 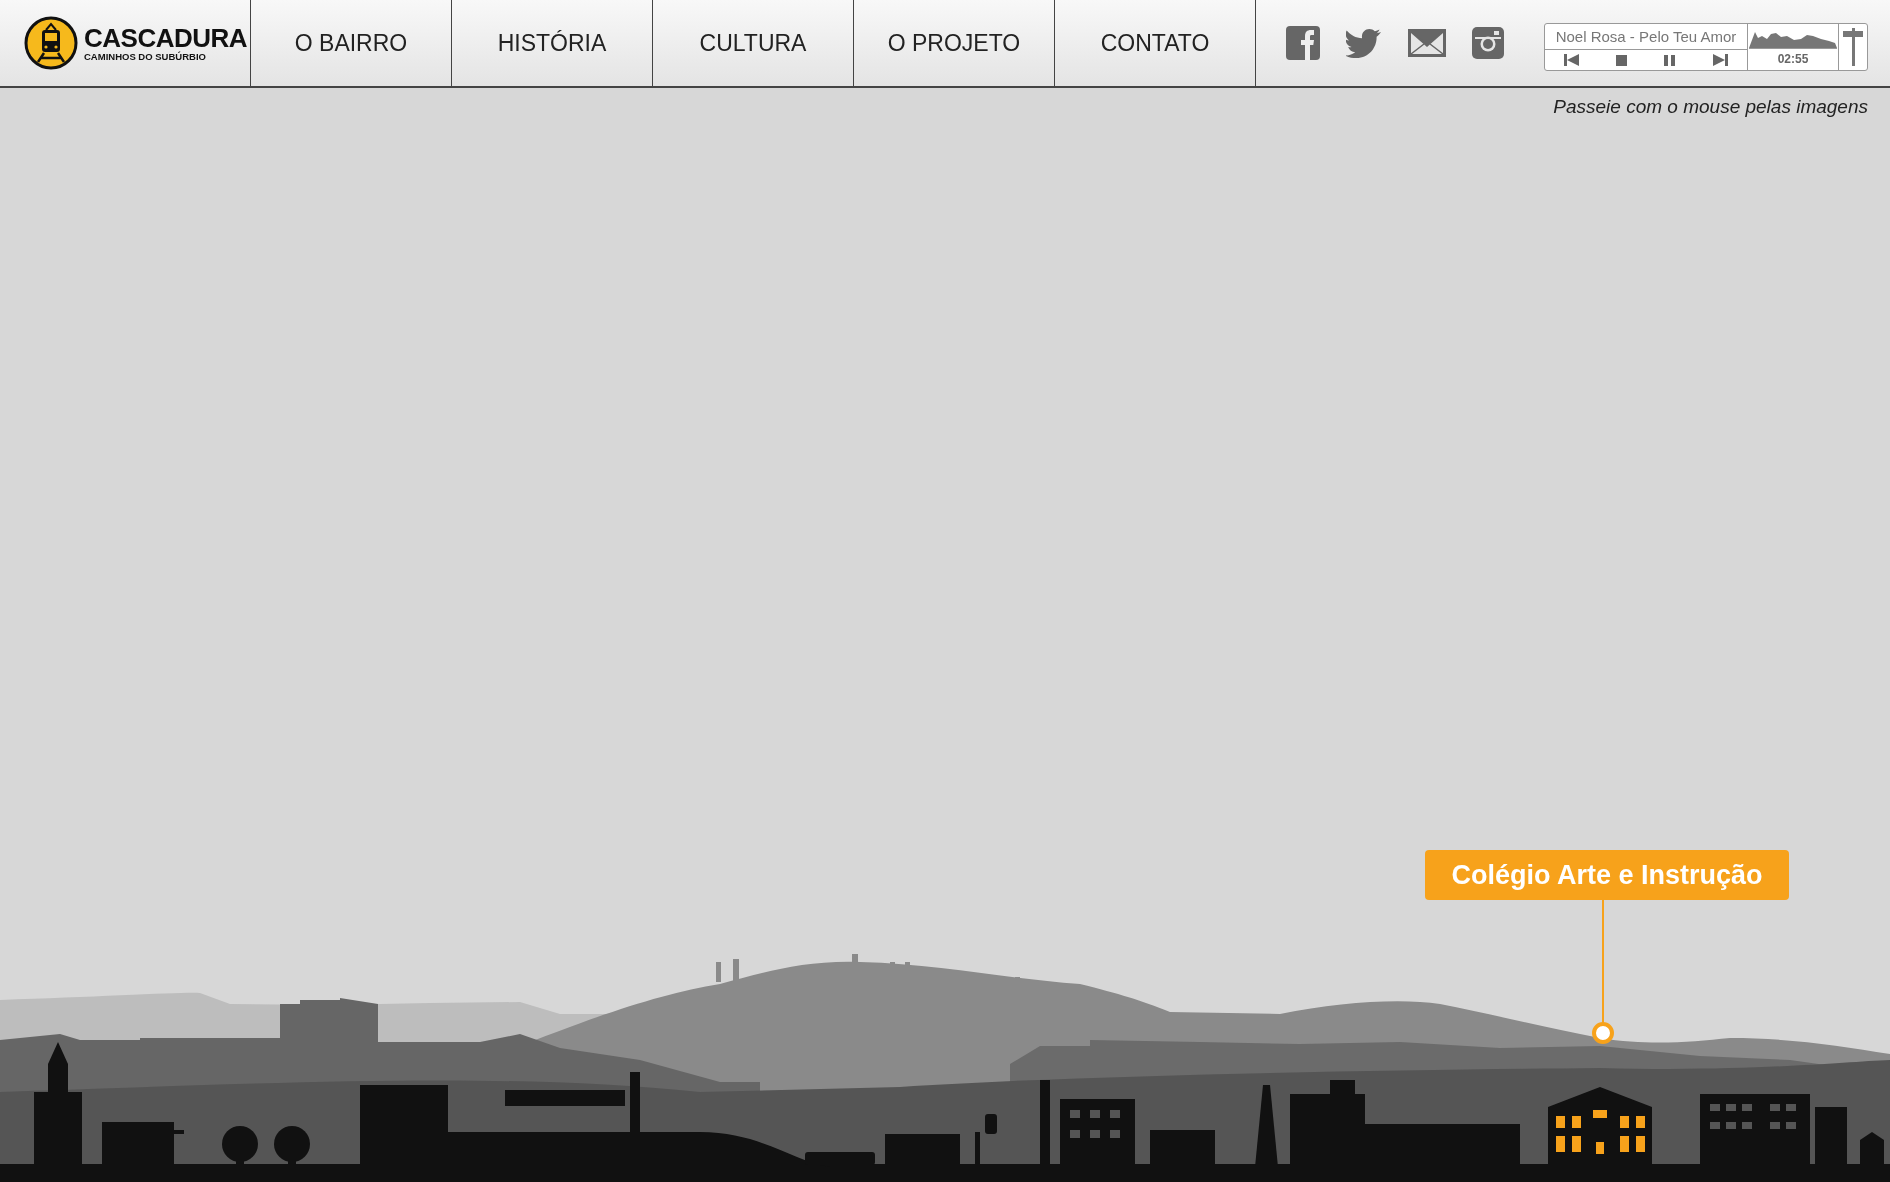 What do you see at coordinates (1427, 43) in the screenshot?
I see `envelope-icon` at bounding box center [1427, 43].